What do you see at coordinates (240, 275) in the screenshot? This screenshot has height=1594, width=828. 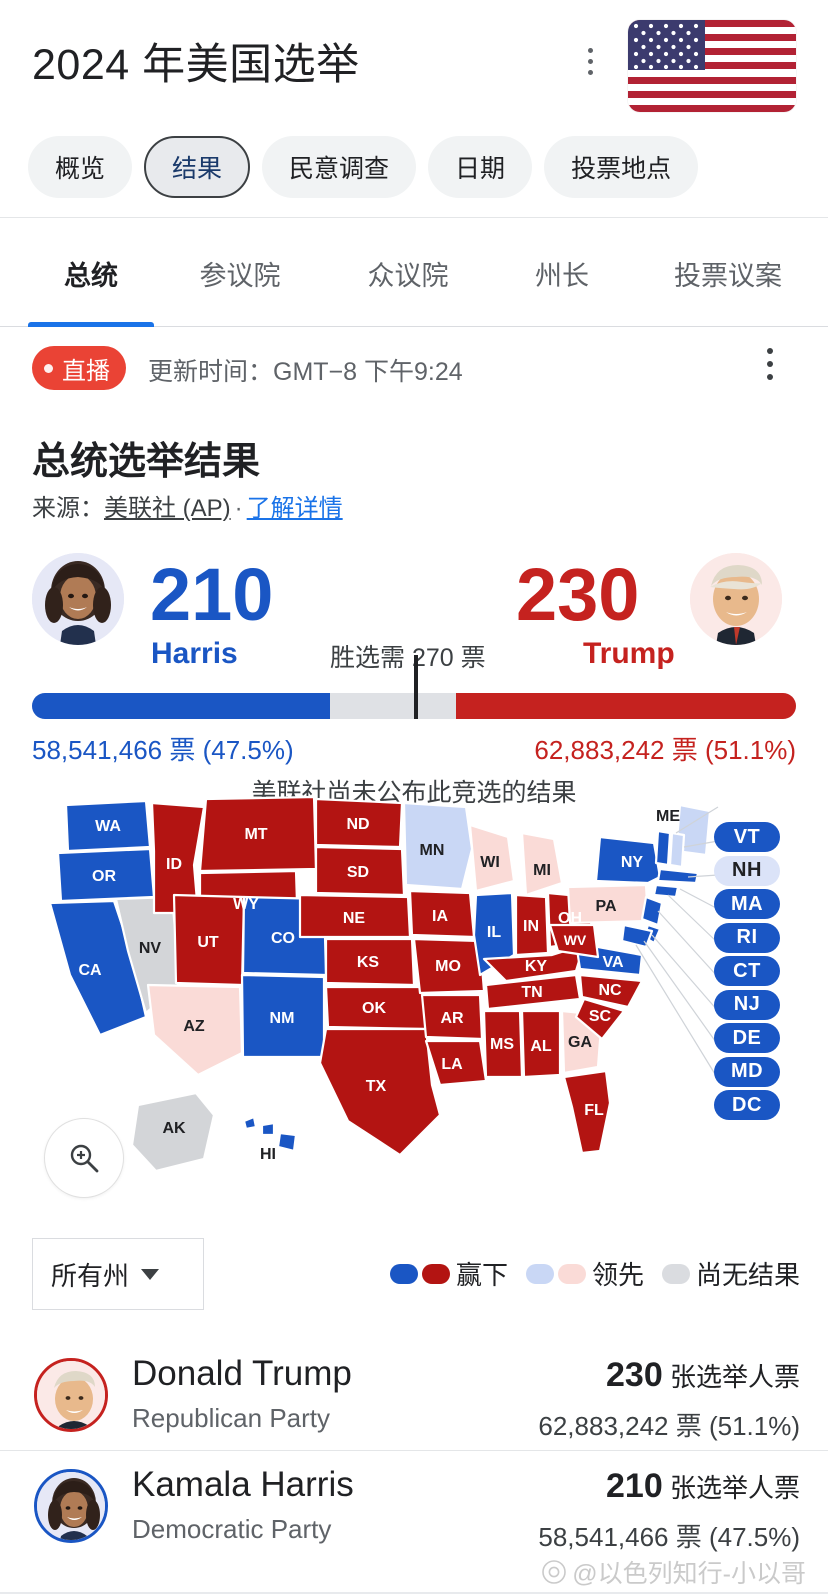 I see `tab-label: 参议院` at bounding box center [240, 275].